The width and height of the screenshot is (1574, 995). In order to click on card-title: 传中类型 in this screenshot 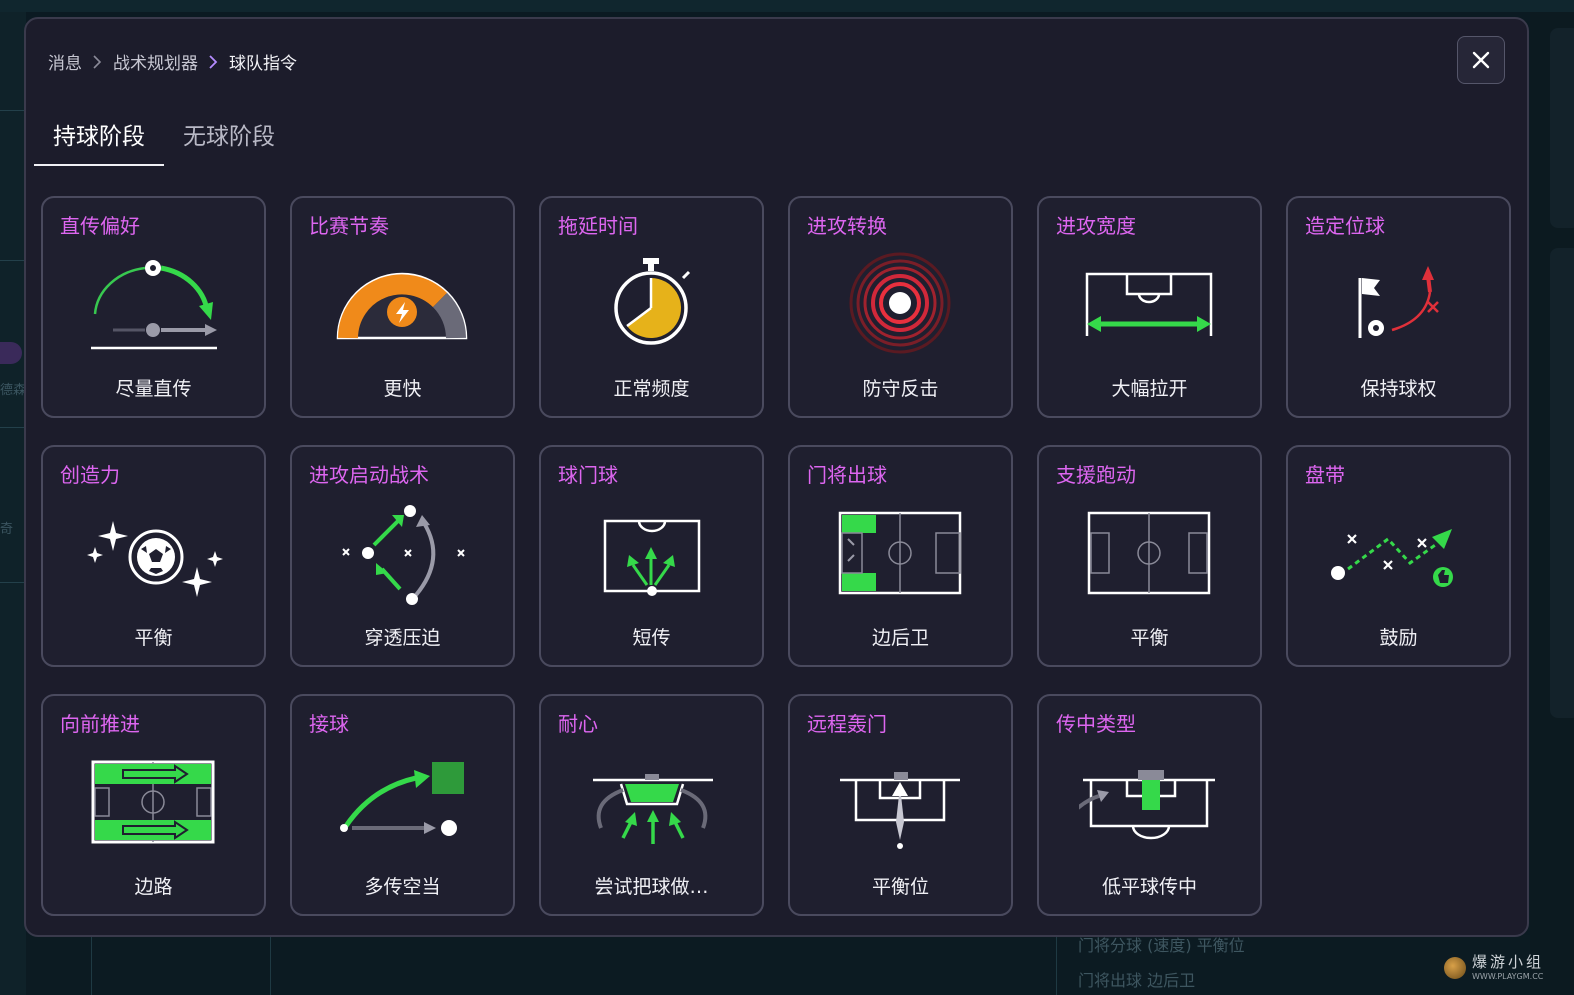, I will do `click(1096, 724)`.